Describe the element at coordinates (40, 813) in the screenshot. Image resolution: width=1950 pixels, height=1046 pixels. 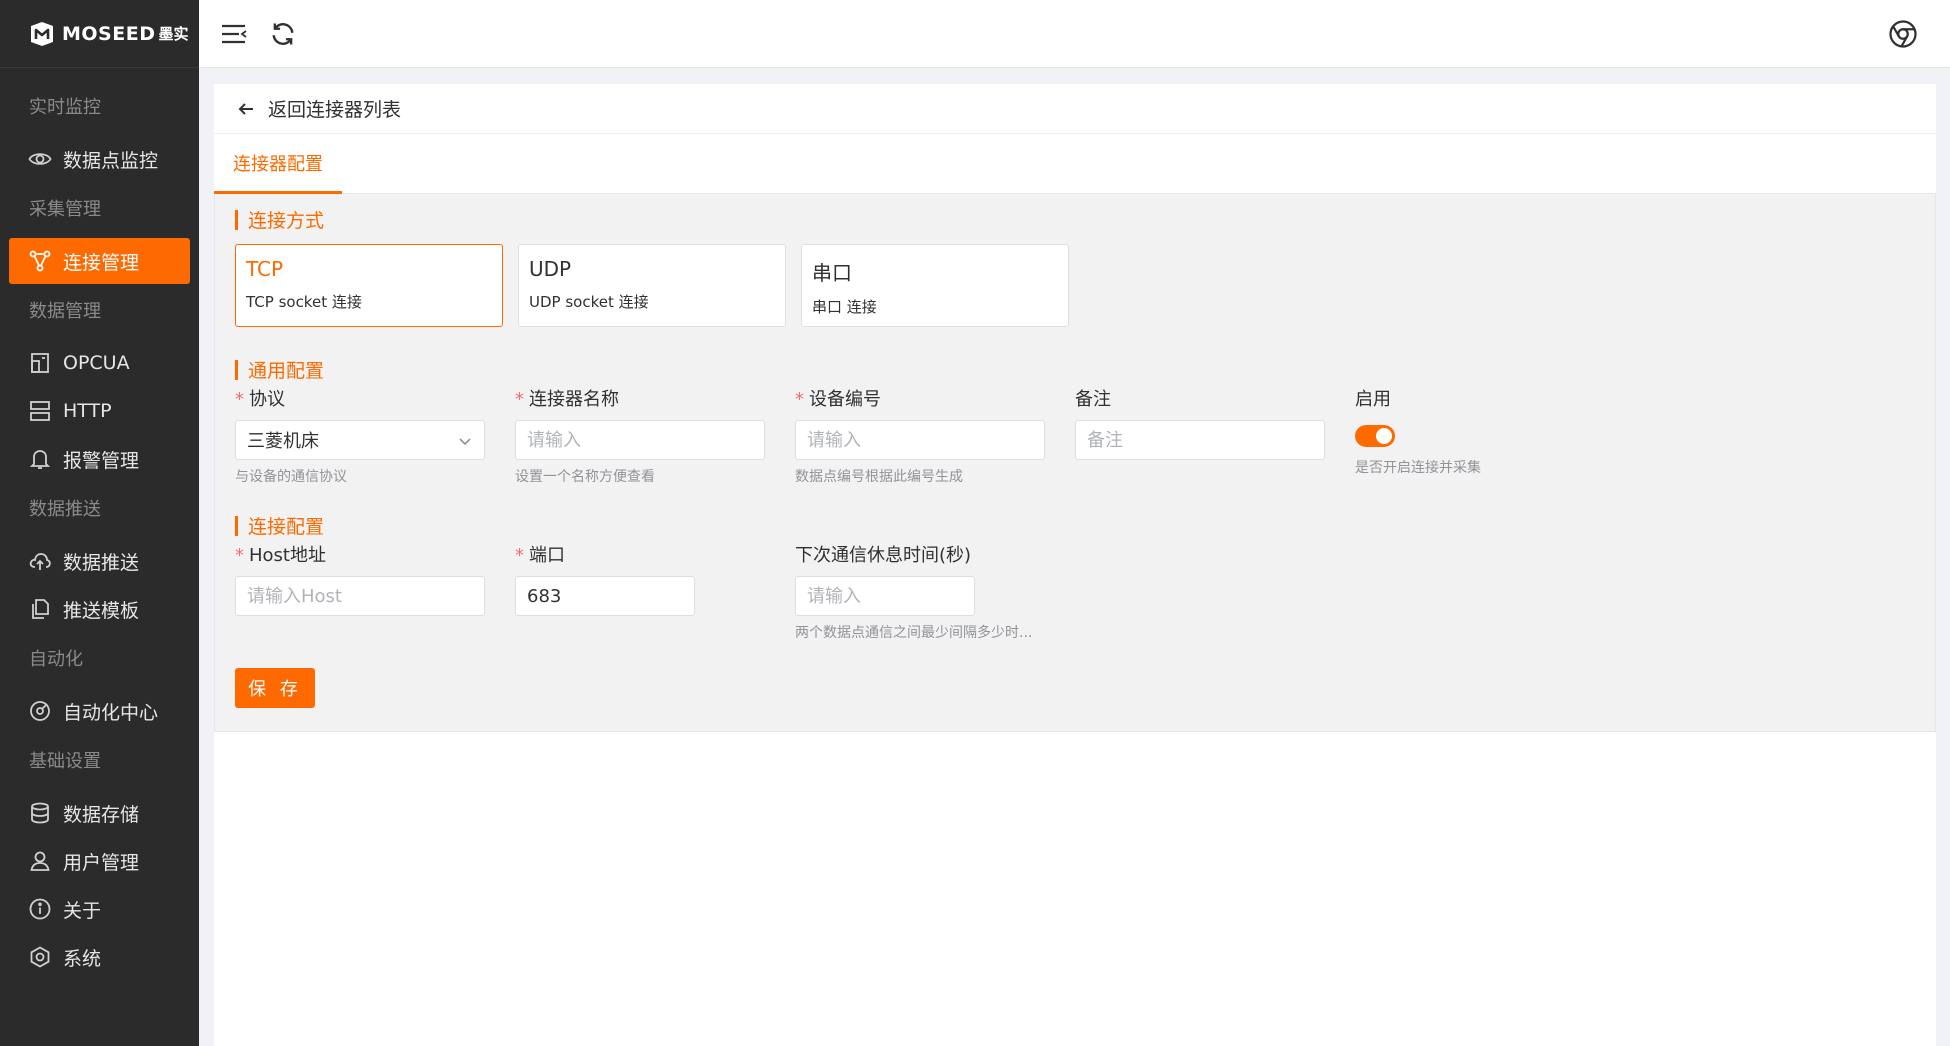
I see `database-icon` at that location.